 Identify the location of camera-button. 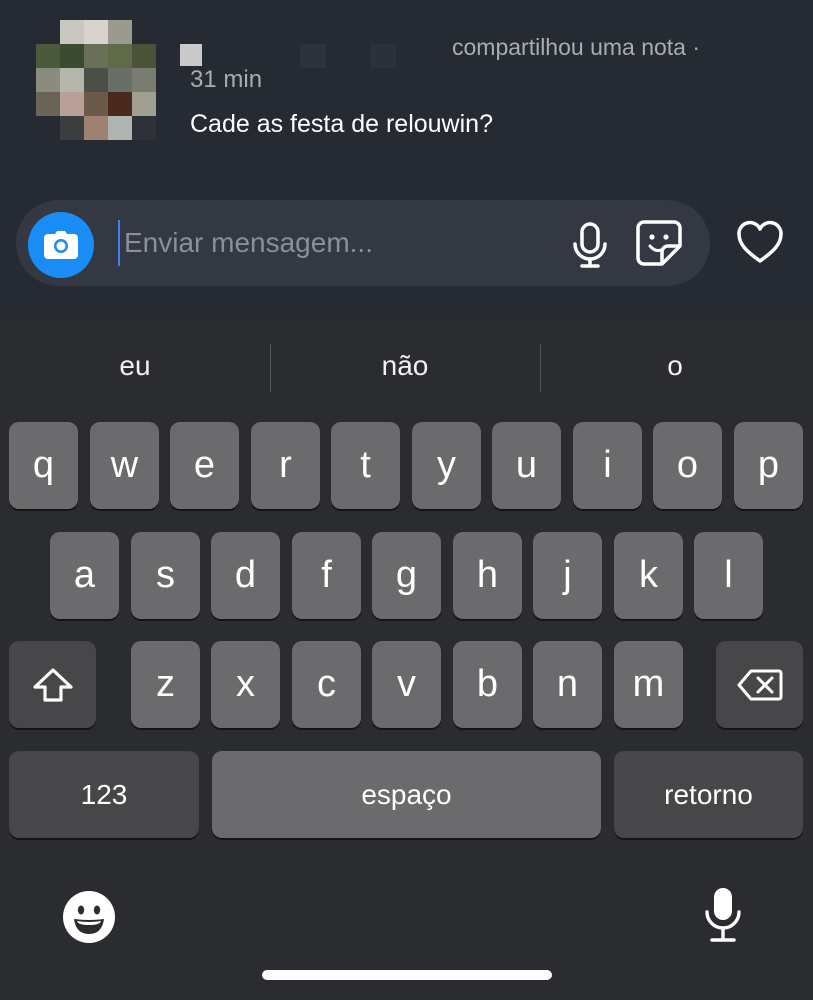
(61, 245).